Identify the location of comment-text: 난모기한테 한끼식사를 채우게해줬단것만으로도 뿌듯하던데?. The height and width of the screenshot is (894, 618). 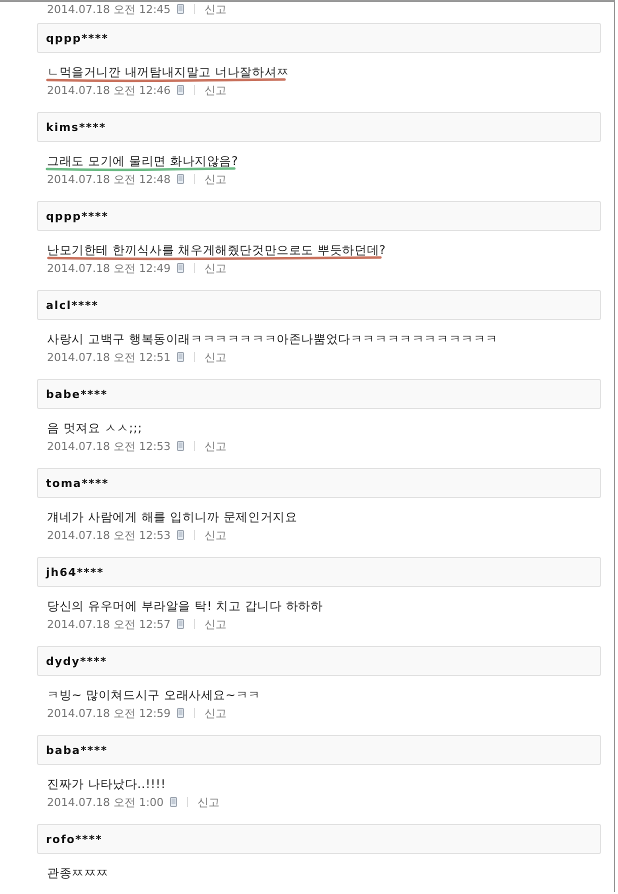
(216, 250).